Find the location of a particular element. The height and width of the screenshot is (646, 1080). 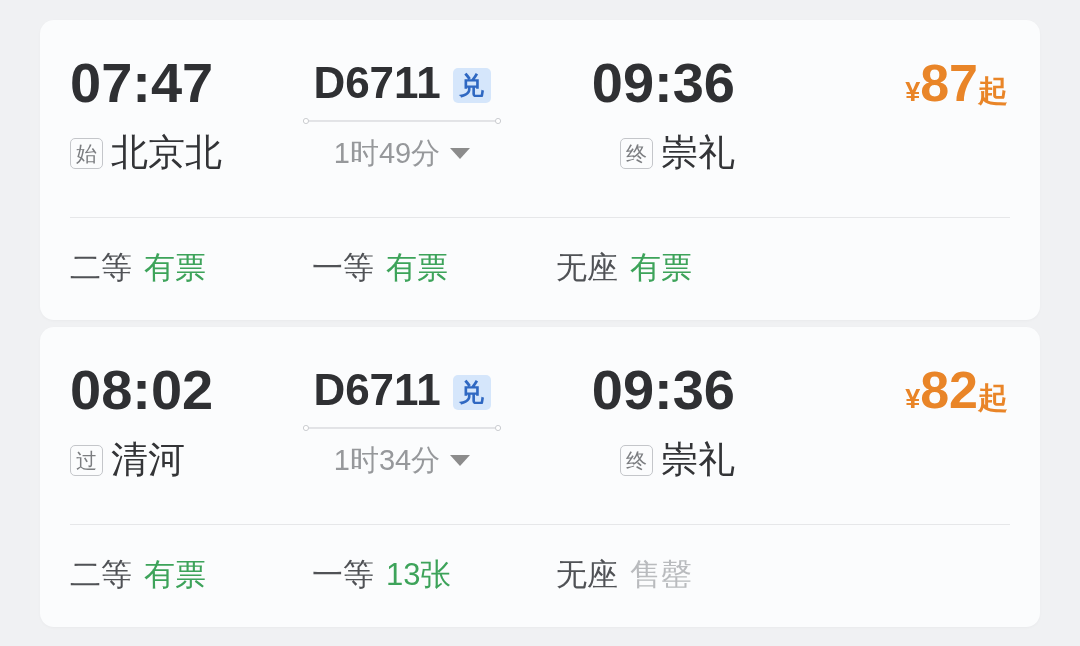

price-text: ¥82起 is located at coordinates (957, 390).